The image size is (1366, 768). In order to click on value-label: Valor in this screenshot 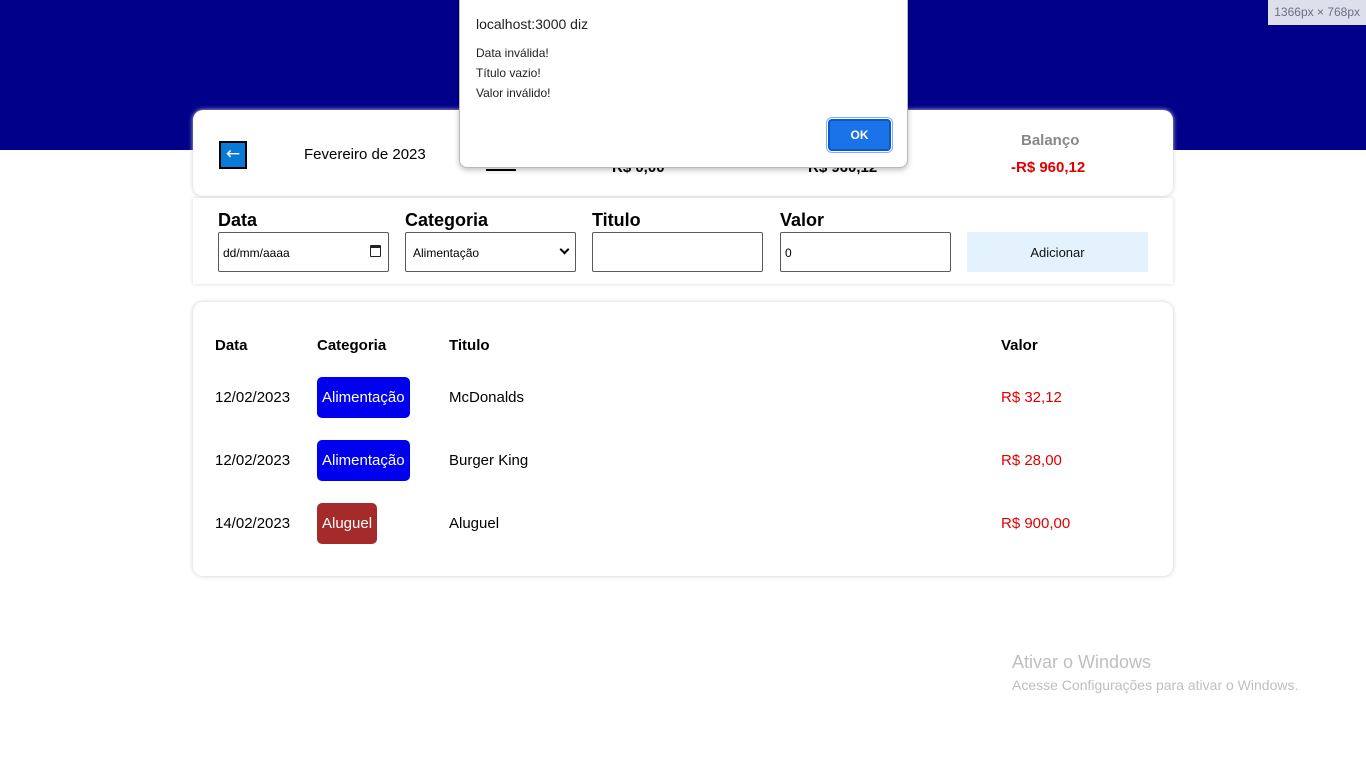, I will do `click(802, 220)`.